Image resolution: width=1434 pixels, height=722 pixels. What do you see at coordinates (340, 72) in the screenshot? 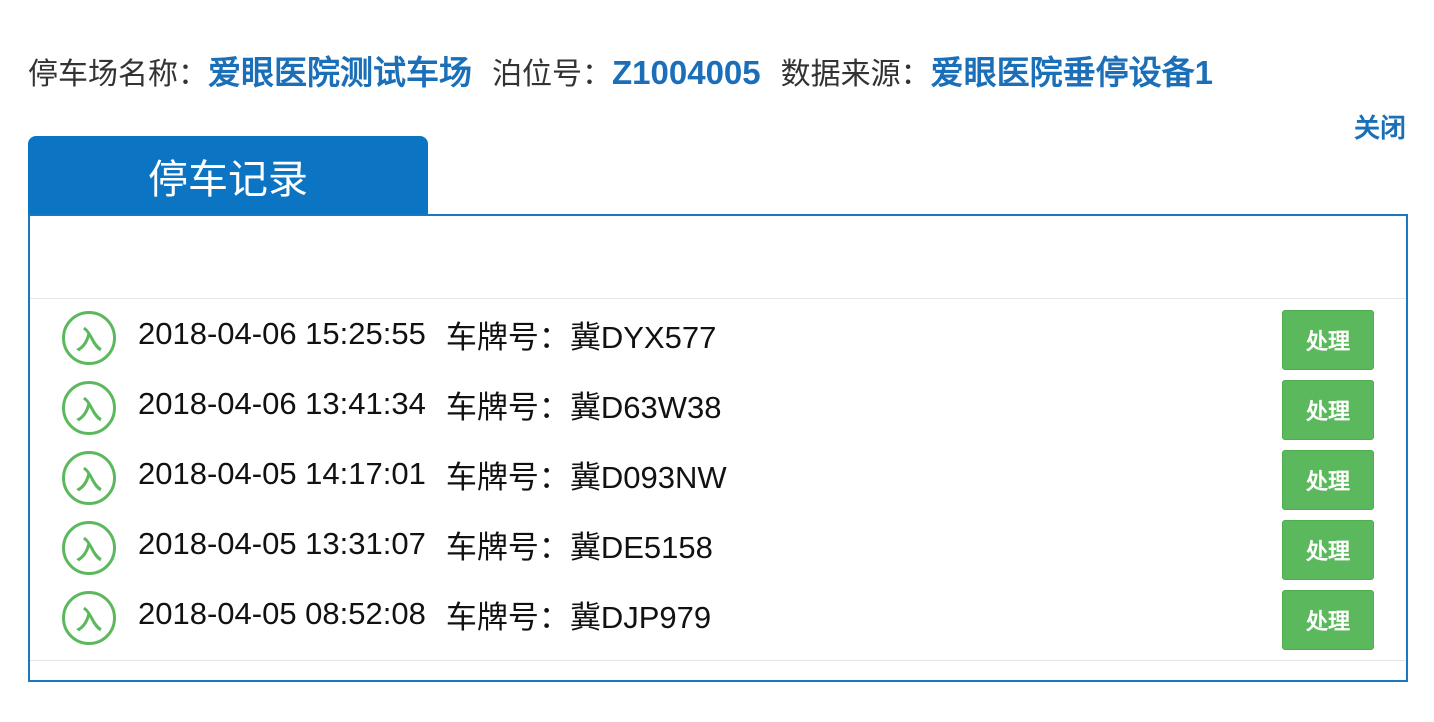
I see `parking-lot-name: 爱眼医院测试车场` at bounding box center [340, 72].